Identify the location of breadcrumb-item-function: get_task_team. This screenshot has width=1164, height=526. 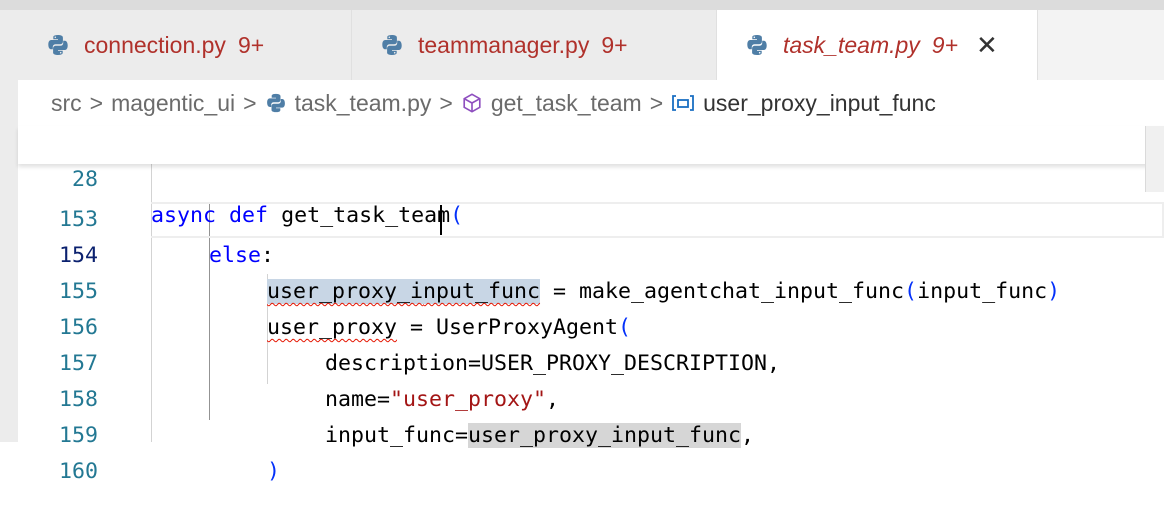
(566, 103).